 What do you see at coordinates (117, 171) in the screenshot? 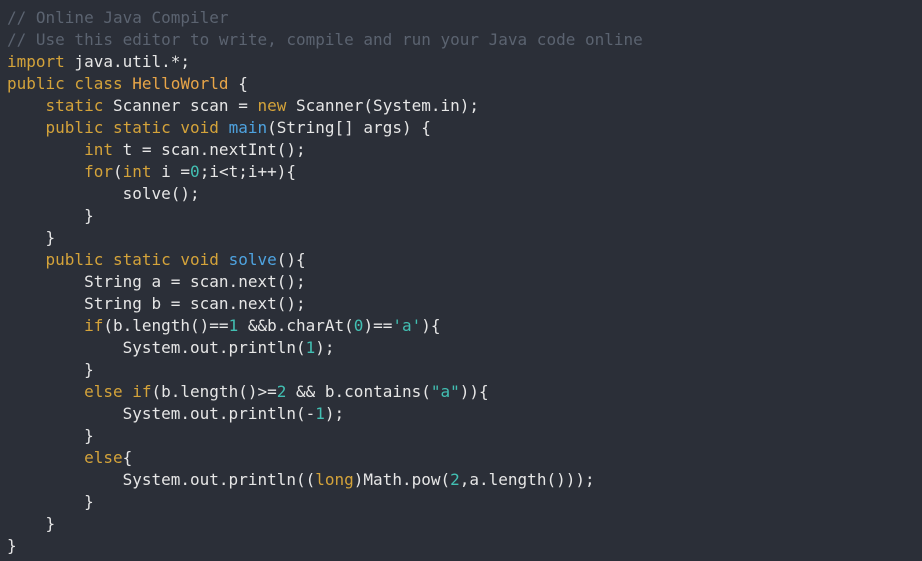
I see `code-token-name: (` at bounding box center [117, 171].